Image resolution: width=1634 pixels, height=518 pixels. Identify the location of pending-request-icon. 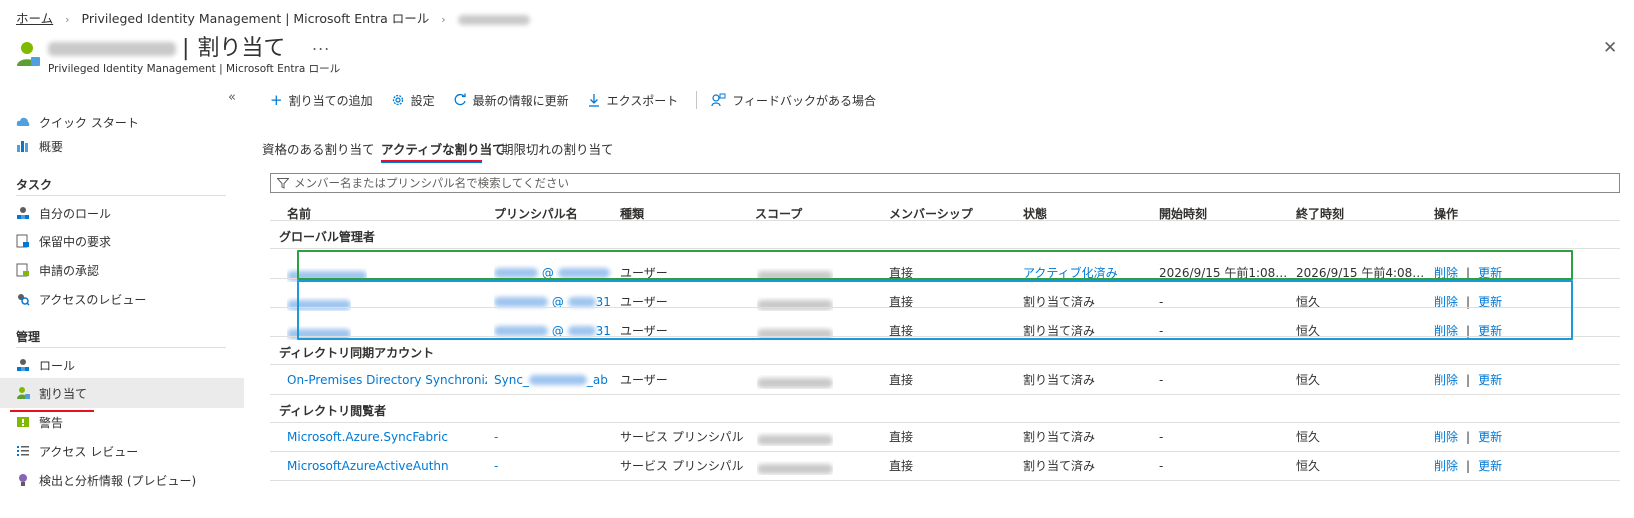
(23, 241).